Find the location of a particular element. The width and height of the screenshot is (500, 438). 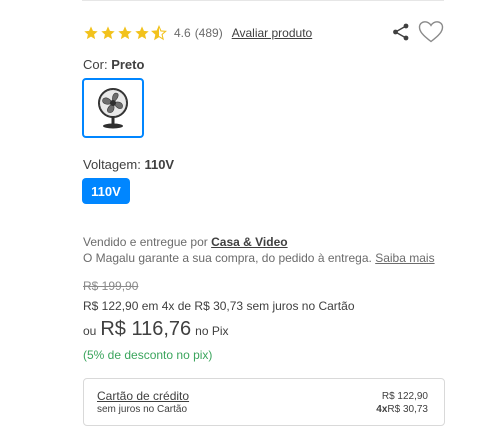

voltage-label: Voltagem: 110V is located at coordinates (128, 164).